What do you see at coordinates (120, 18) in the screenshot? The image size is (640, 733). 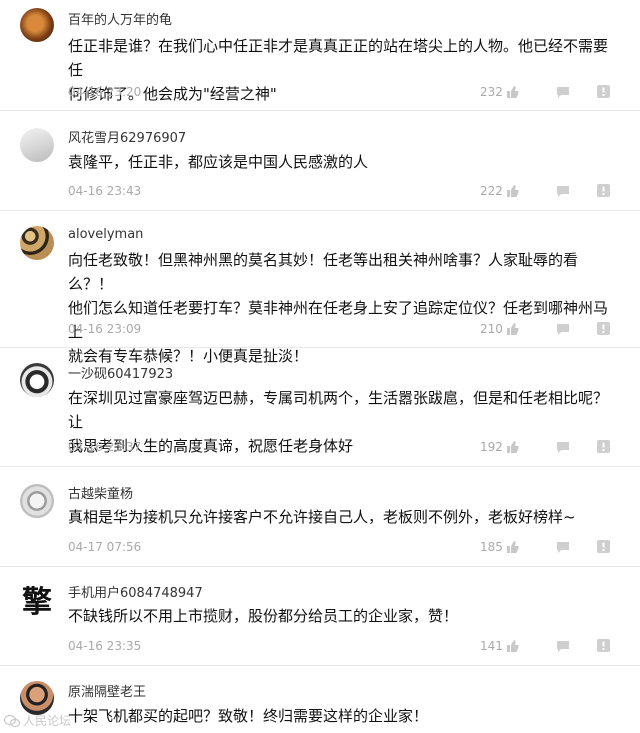 I see `username: 百年的人万年的龟` at bounding box center [120, 18].